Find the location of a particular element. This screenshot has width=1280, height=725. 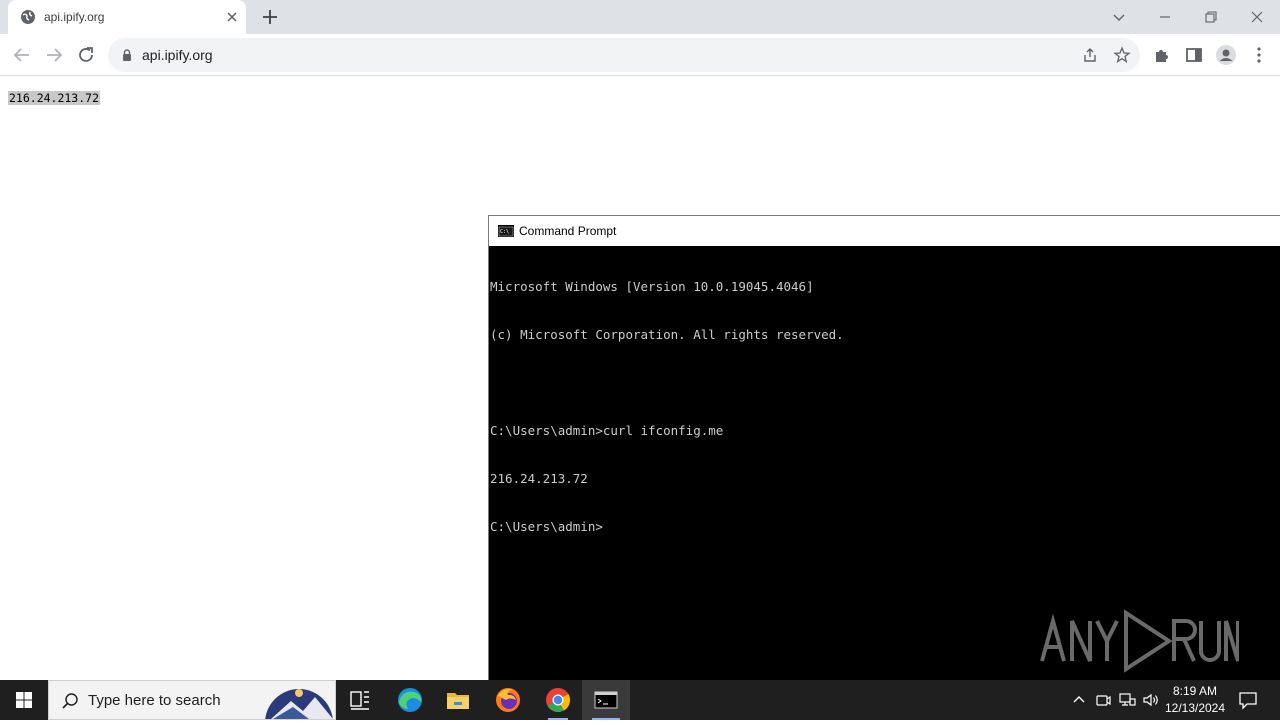

search-highlight-image is located at coordinates (299, 704).